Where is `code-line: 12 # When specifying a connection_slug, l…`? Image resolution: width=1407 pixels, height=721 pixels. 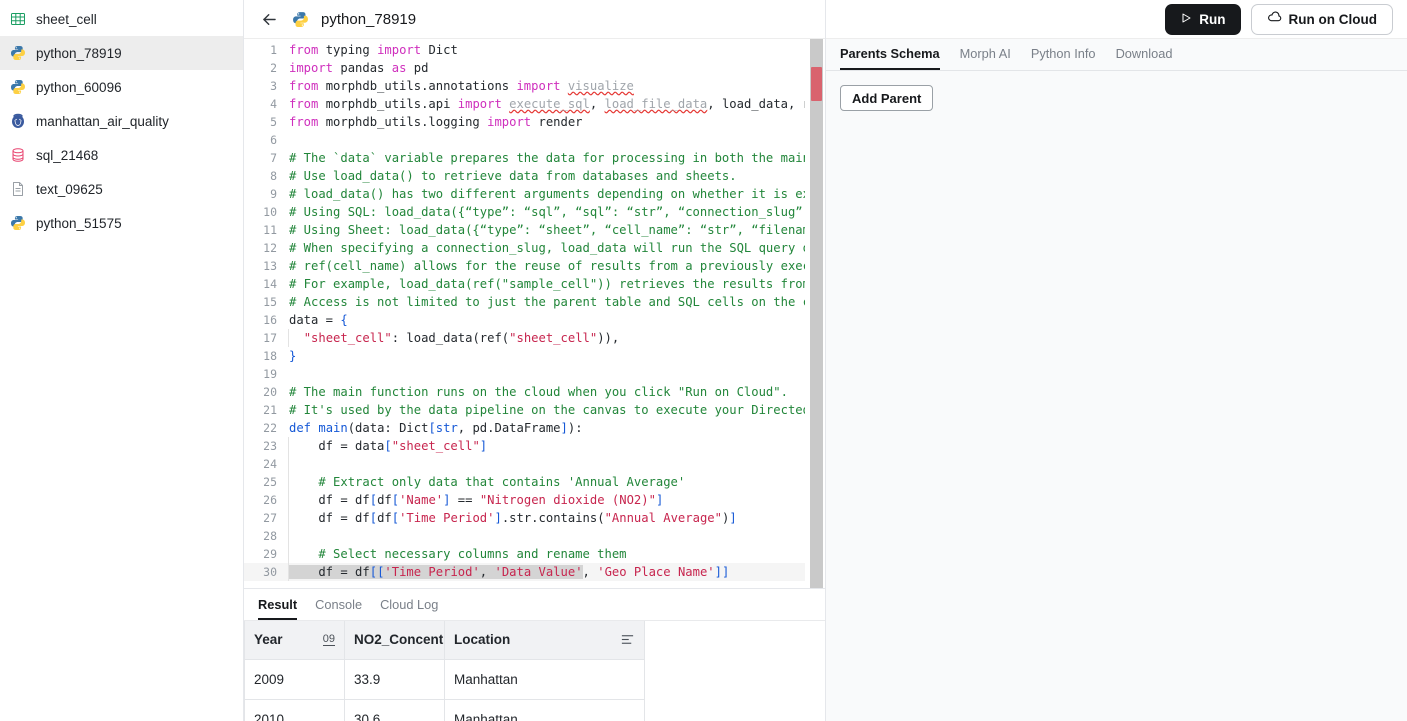 code-line: 12 # When specifying a connection_slug, l… is located at coordinates (524, 248).